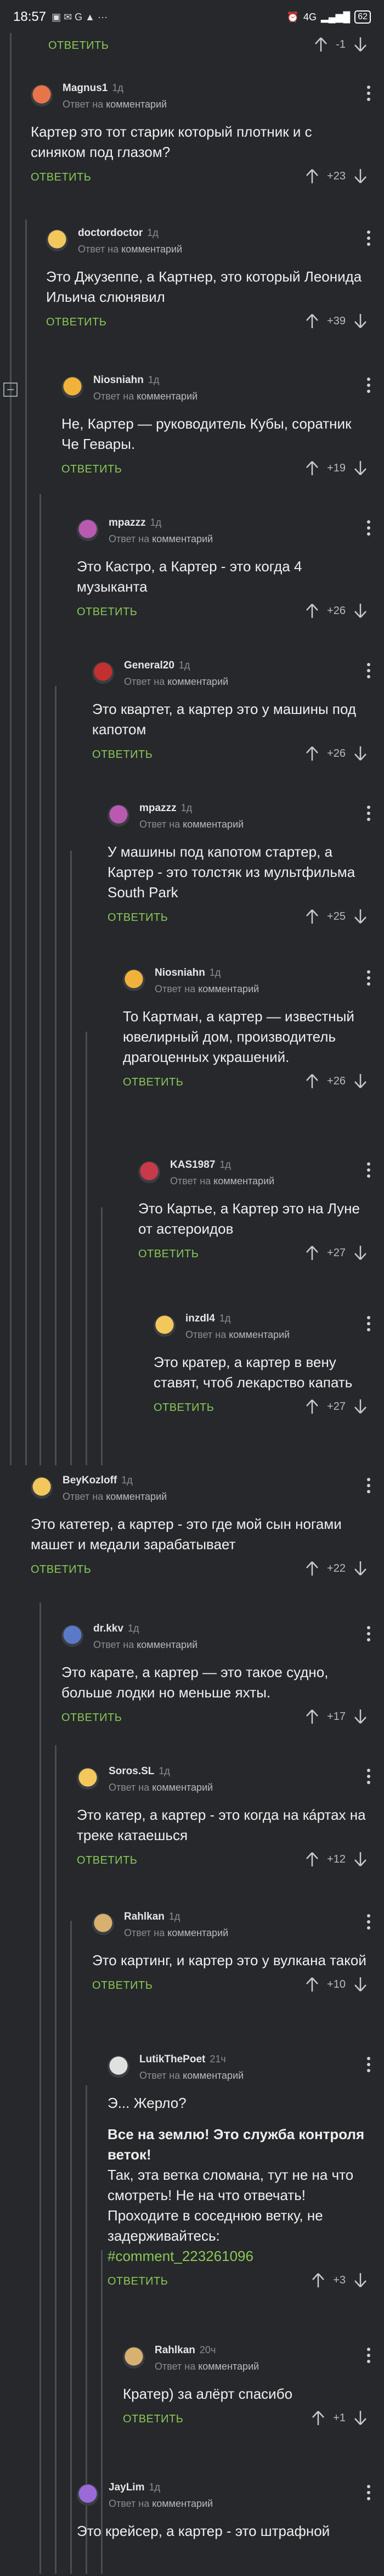 Image resolution: width=384 pixels, height=2576 pixels. What do you see at coordinates (238, 2256) in the screenshot?
I see `comment-link: #comment_223261096` at bounding box center [238, 2256].